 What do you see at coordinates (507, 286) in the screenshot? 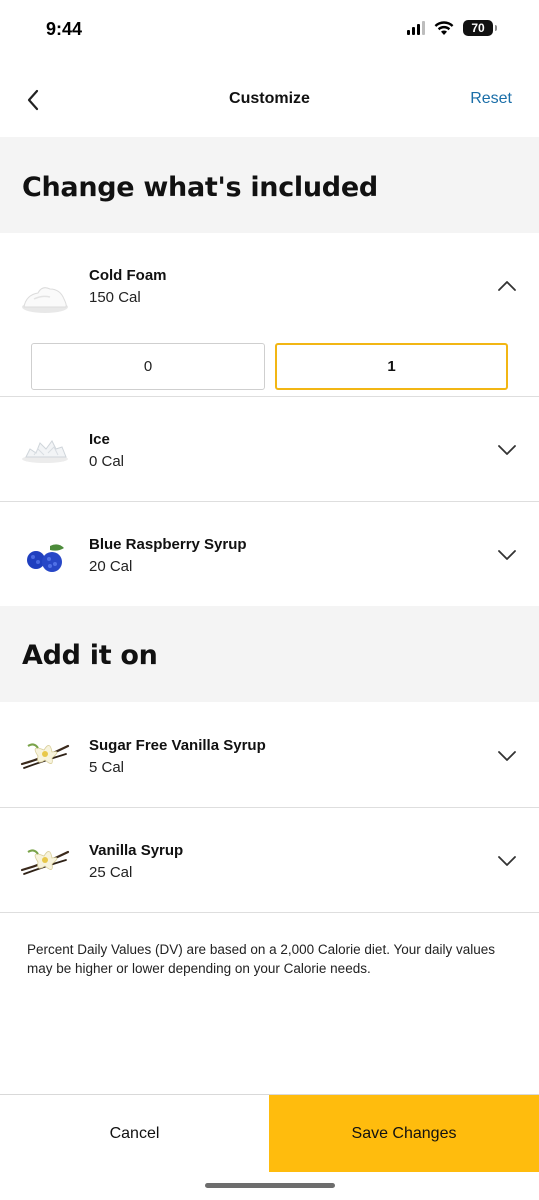
I see `chevron-up-icon` at bounding box center [507, 286].